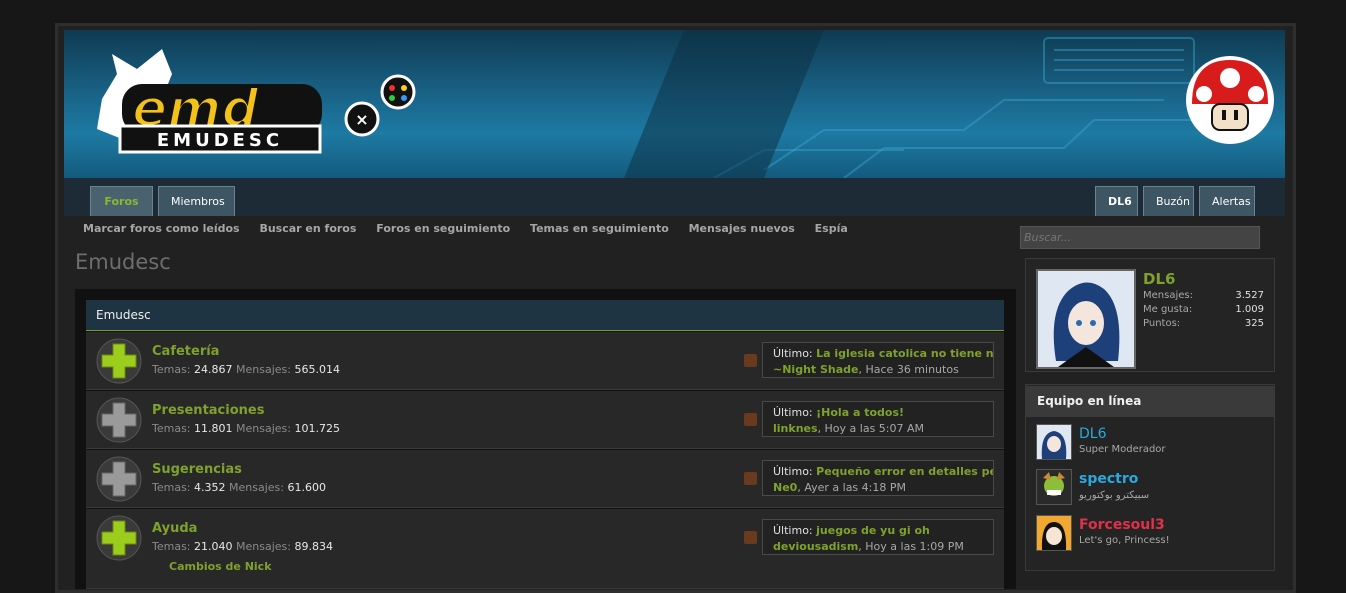  I want to click on page-title: Emudesc, so click(123, 262).